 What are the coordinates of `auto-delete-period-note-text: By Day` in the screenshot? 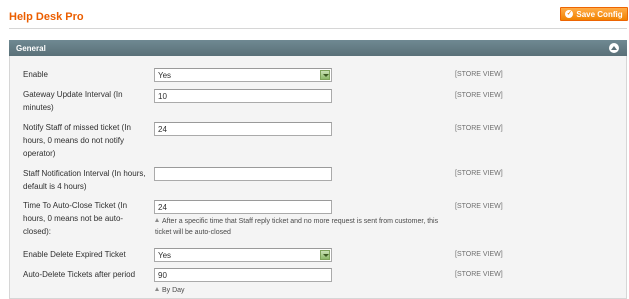 It's located at (173, 290).